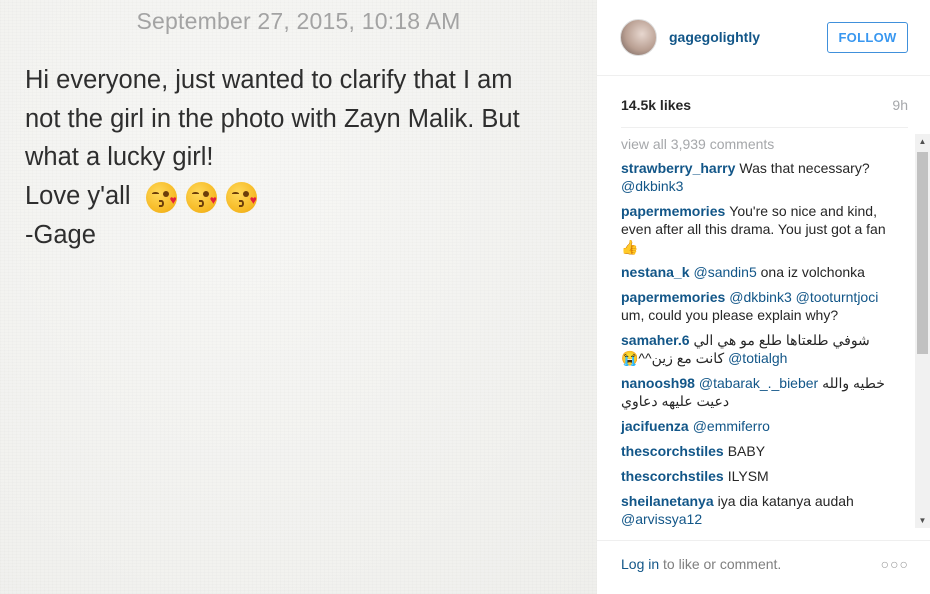 The width and height of the screenshot is (930, 594). Describe the element at coordinates (640, 564) in the screenshot. I see `login-link: Log in` at that location.